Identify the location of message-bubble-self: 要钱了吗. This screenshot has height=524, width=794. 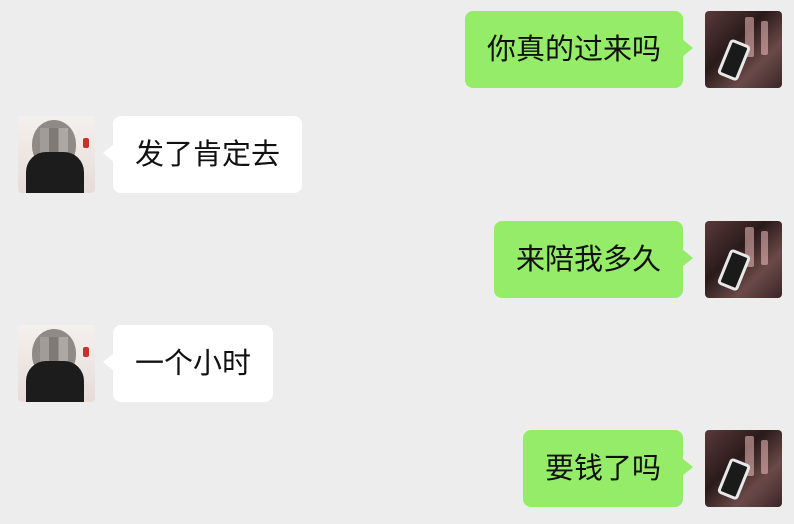
(608, 468).